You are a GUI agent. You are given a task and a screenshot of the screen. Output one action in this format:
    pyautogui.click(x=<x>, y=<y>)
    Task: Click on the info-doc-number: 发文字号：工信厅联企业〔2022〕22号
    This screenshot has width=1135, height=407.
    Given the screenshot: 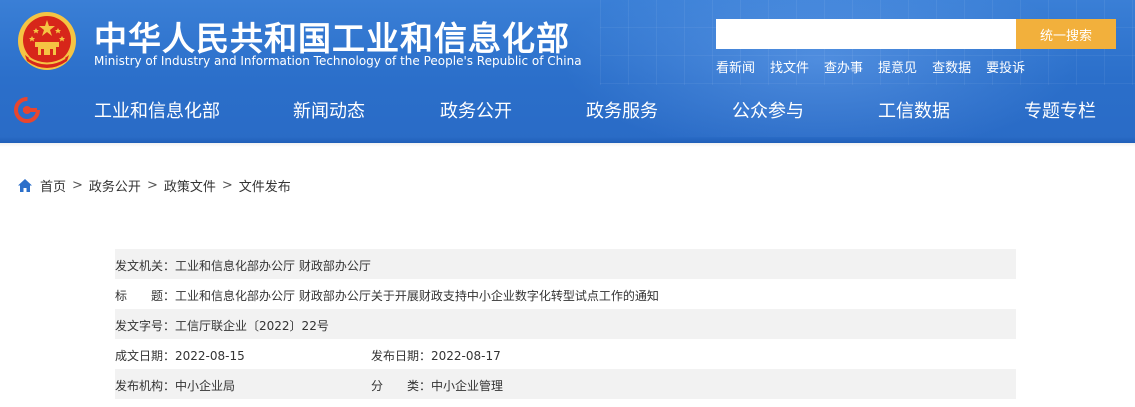 What is the action you would take?
    pyautogui.click(x=222, y=325)
    